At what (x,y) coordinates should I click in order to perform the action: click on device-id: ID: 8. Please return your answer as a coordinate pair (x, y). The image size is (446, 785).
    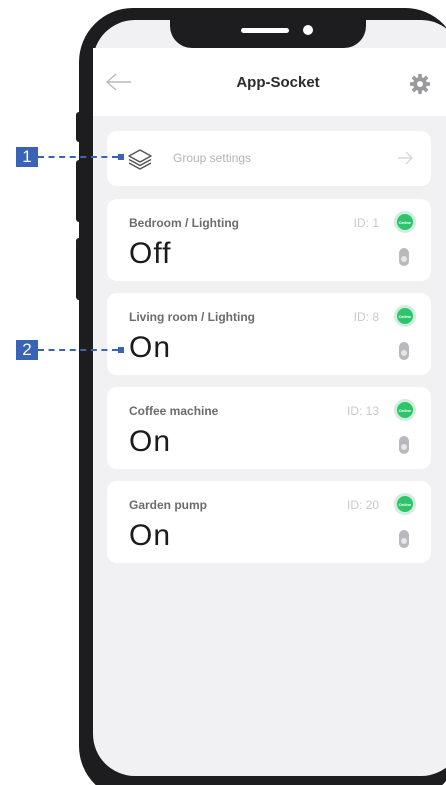
    Looking at the image, I should click on (366, 317).